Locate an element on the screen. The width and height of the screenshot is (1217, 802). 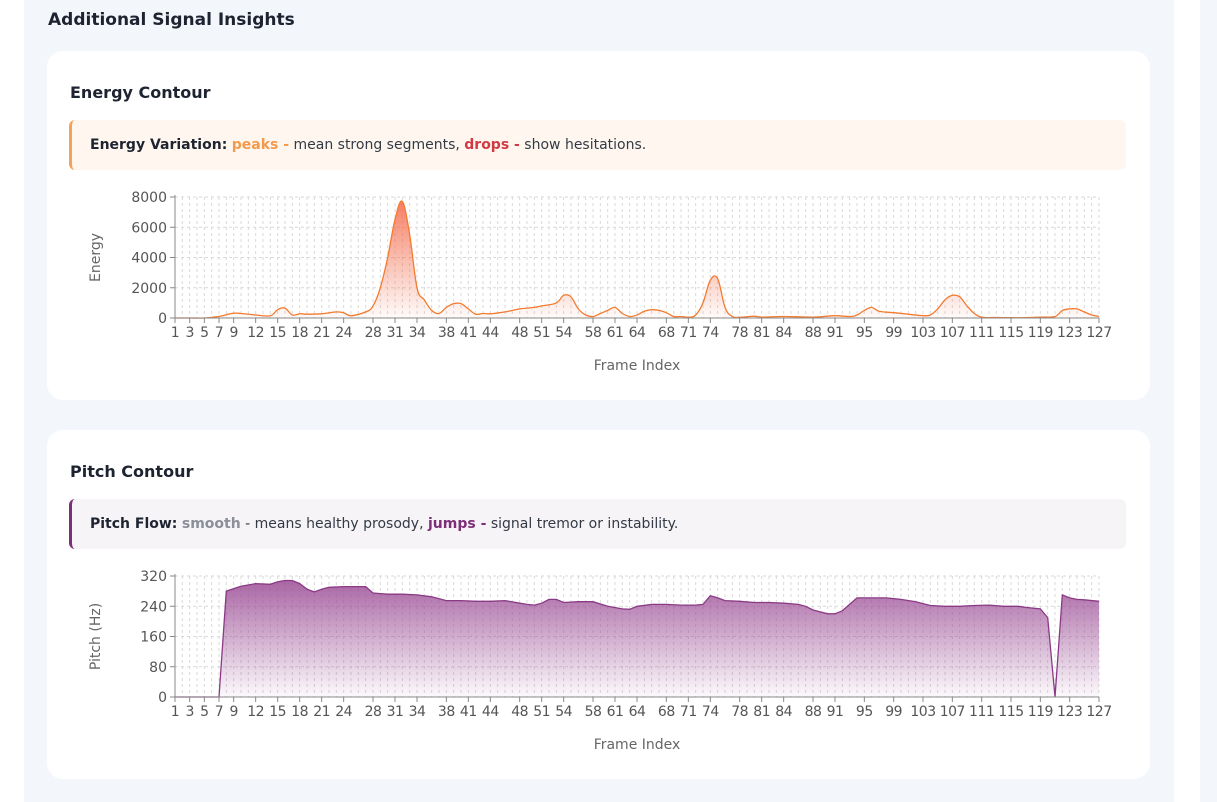
energy-x-tick-label: 58 is located at coordinates (593, 333).